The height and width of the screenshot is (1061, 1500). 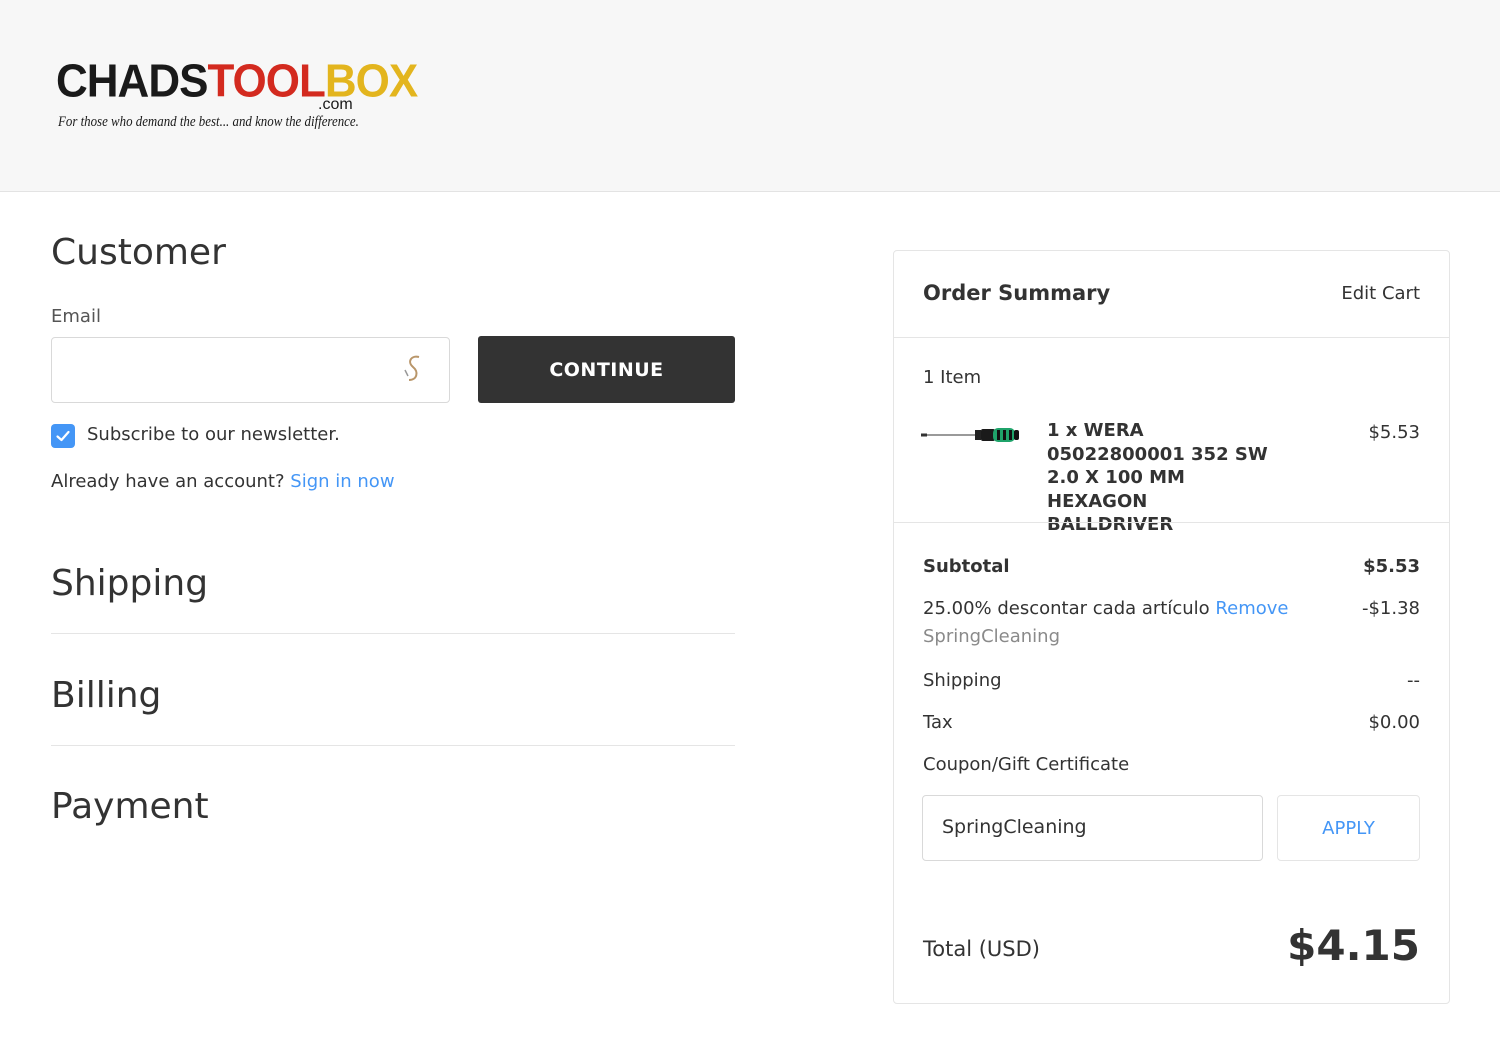 I want to click on checkmark-icon, so click(x=63, y=436).